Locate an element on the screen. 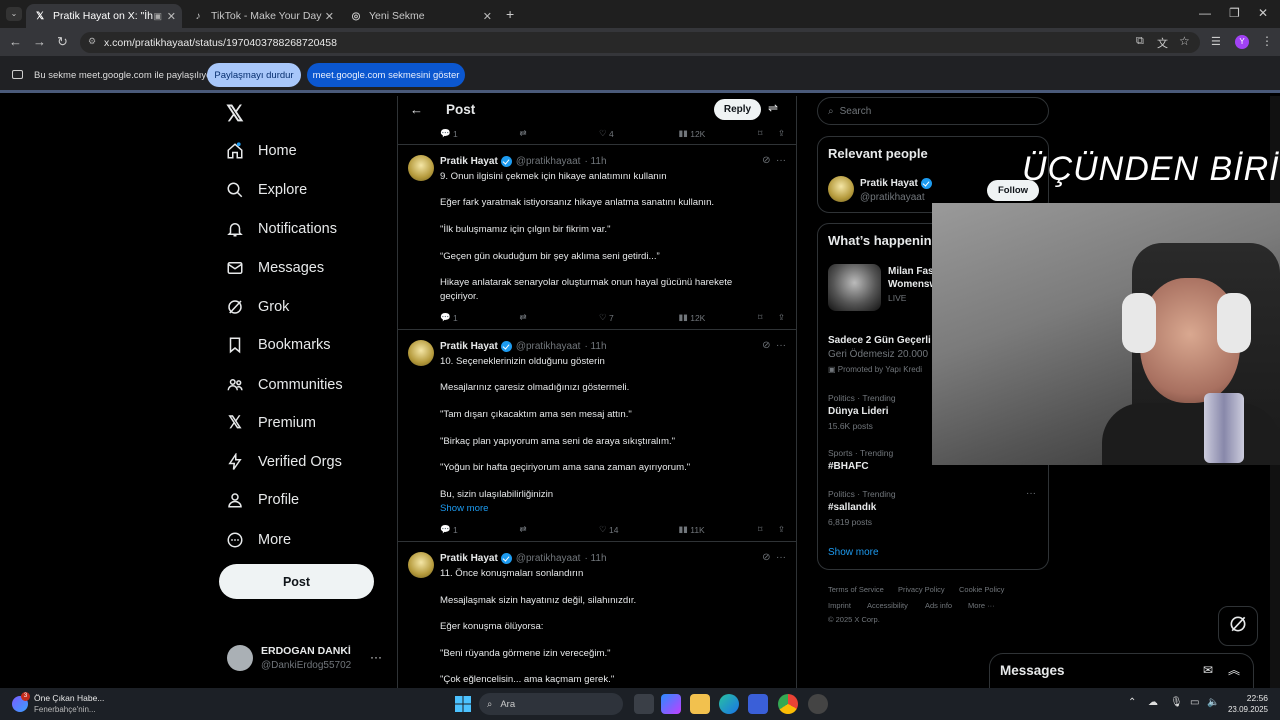 This screenshot has height=720, width=1280. app-icon is located at coordinates (818, 704).